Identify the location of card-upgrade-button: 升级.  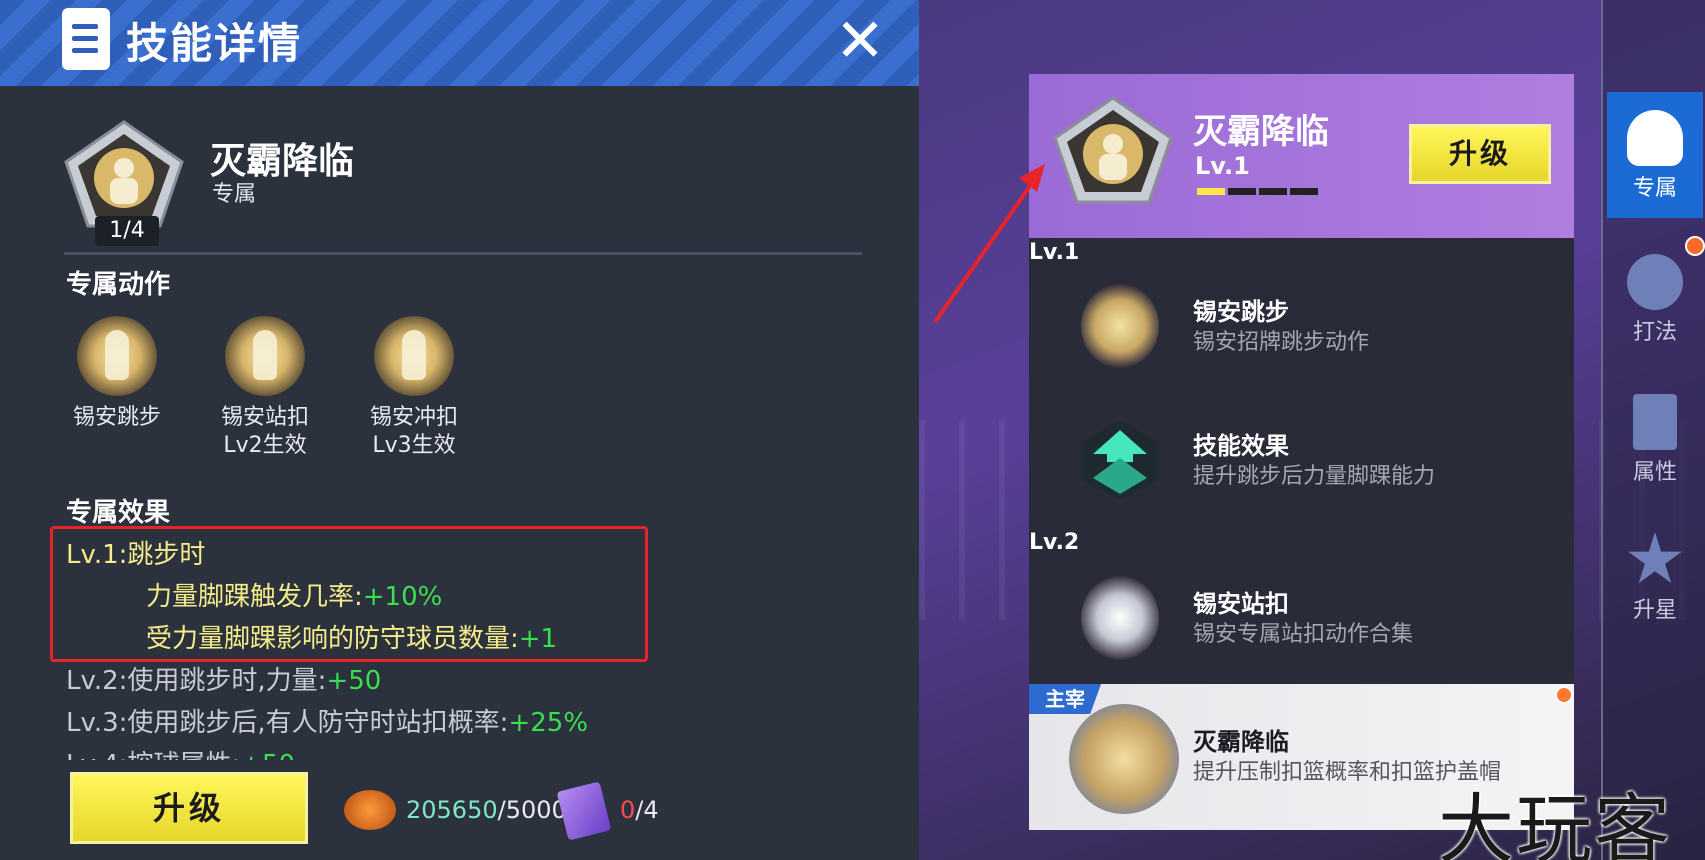
(1480, 154).